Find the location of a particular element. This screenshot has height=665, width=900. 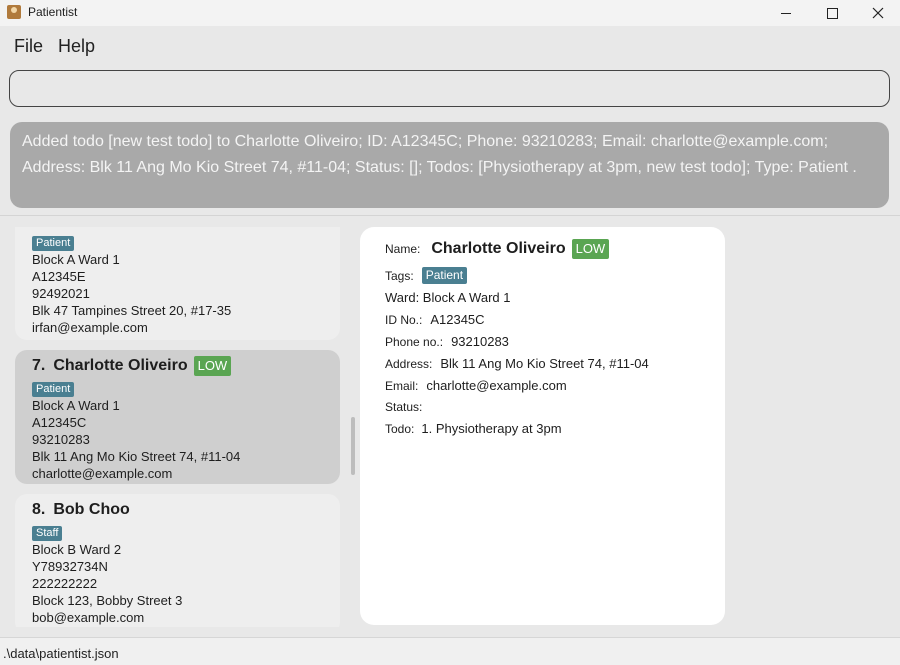

detail-phone: 93210283 is located at coordinates (480, 341).